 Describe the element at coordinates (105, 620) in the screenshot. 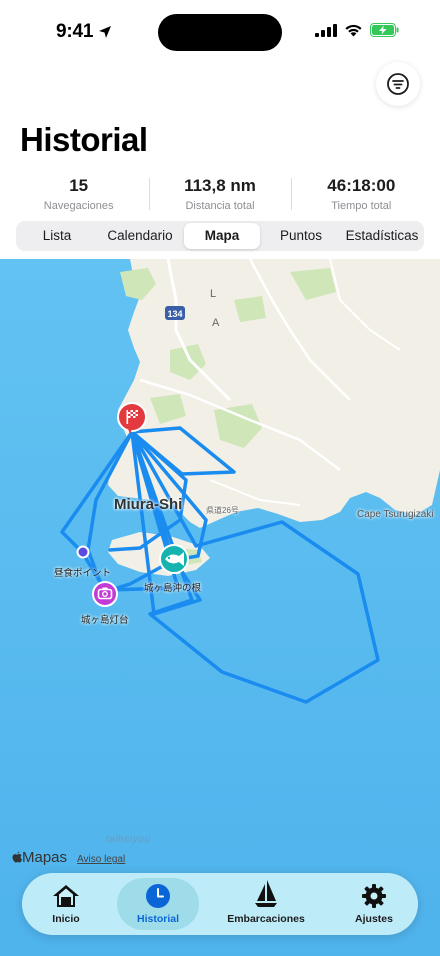

I see `map-poi-lighthouse-label: 城ヶ島灯台` at that location.